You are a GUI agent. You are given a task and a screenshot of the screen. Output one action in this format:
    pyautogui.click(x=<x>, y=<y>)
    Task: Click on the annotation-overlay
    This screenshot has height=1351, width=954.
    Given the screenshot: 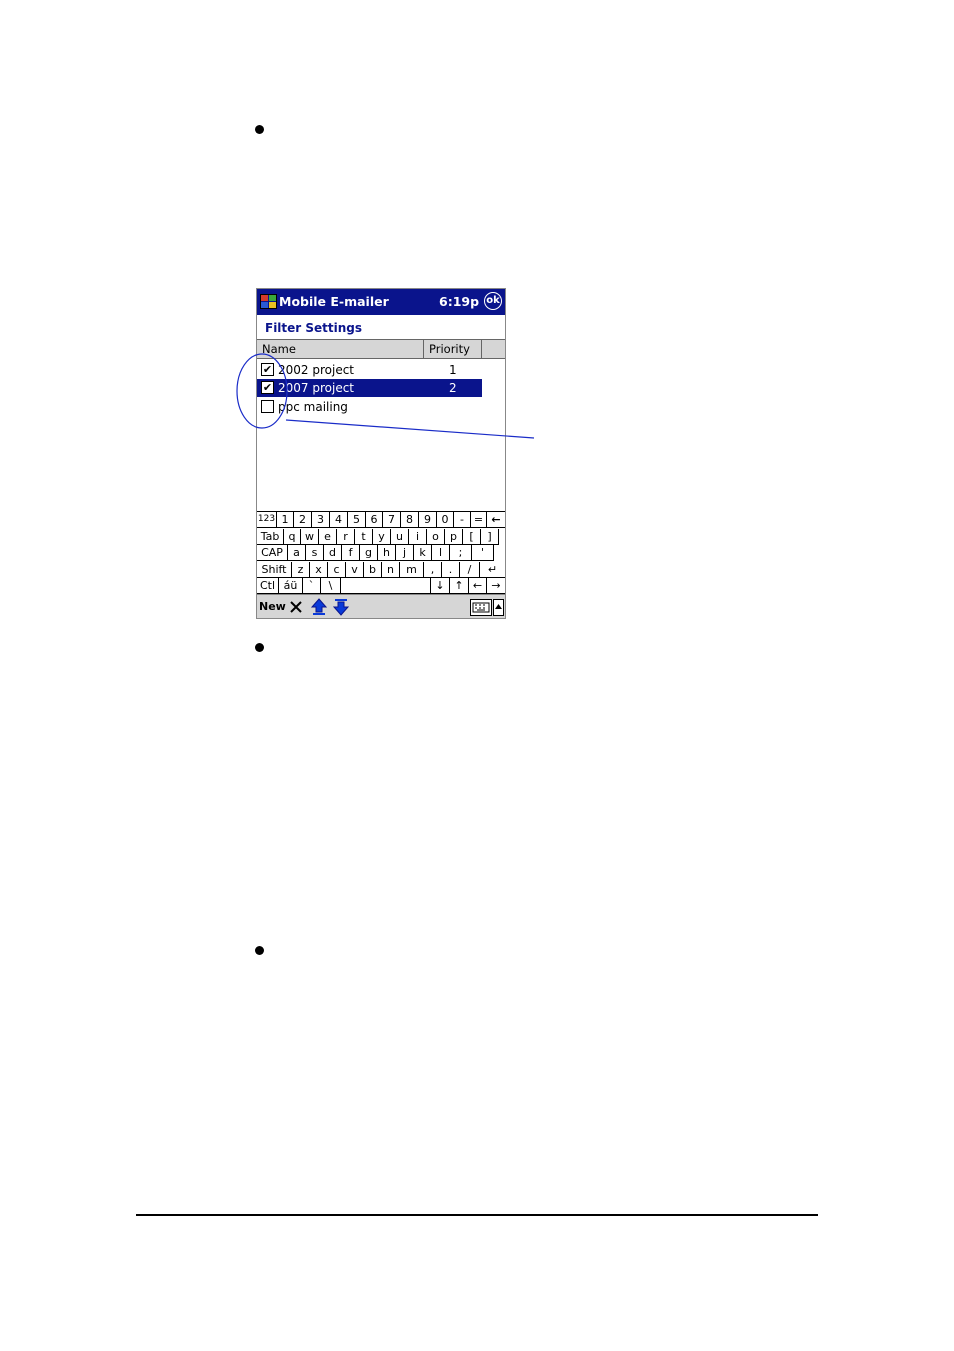 What is the action you would take?
    pyautogui.click(x=385, y=396)
    